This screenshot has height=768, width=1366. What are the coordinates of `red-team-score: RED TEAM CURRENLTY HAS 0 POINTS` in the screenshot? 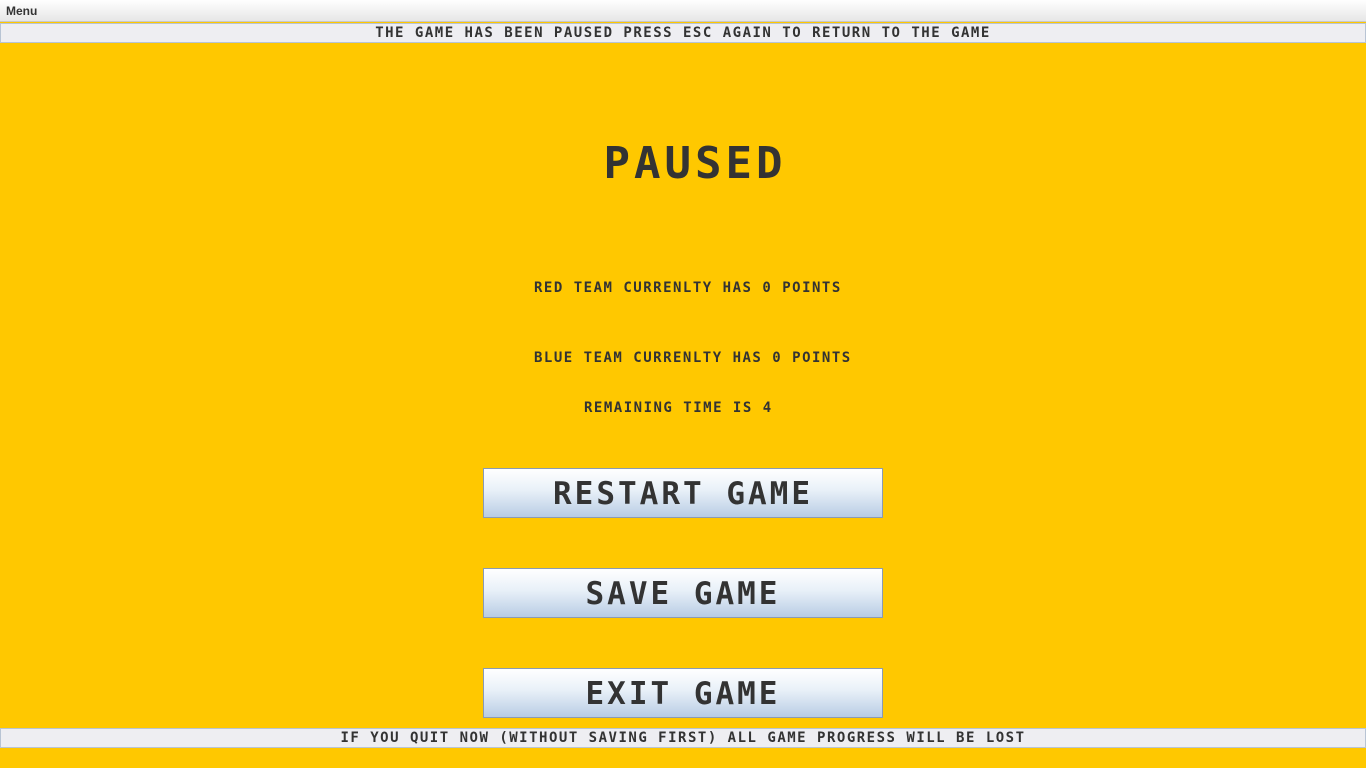 It's located at (688, 288).